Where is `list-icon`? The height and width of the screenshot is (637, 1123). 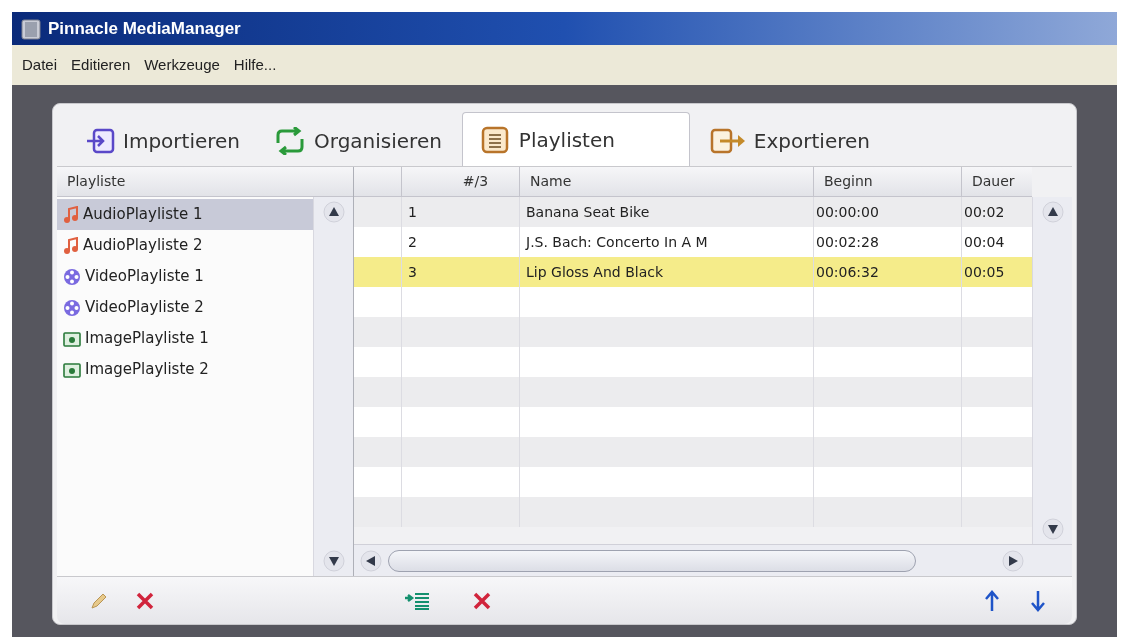 list-icon is located at coordinates (494, 139).